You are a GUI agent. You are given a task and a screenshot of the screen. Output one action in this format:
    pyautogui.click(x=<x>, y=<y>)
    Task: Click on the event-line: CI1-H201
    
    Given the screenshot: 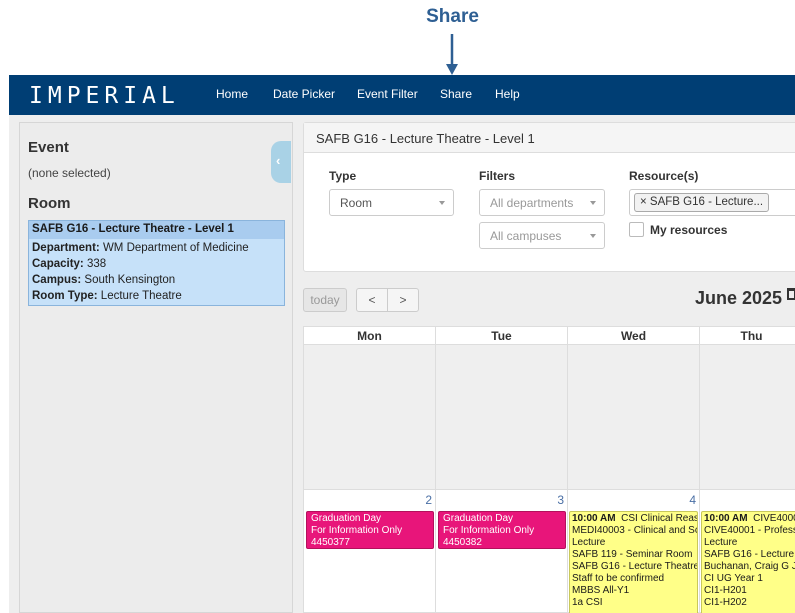 What is the action you would take?
    pyautogui.click(x=725, y=590)
    